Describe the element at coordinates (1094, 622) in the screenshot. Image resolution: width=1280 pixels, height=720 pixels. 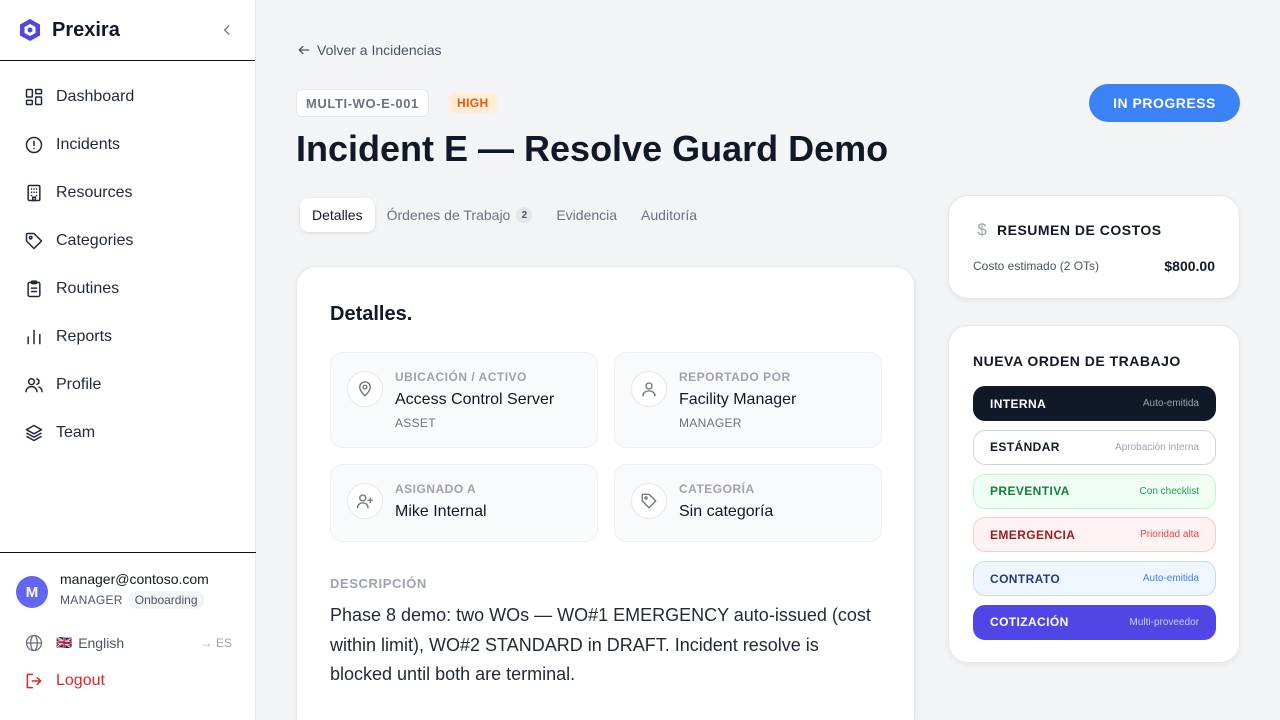
I see `work-order-type-cotizacion: COTIZACIÓN Multi-proveedor` at that location.